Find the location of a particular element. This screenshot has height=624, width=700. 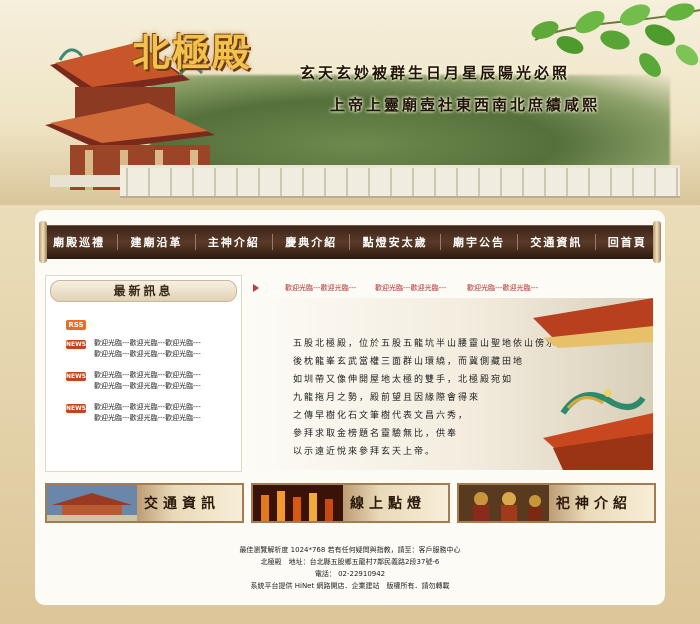

main-nav: 廟殿巡禮 建廟沿革 主神介紹 慶典介紹 點燈安太歲 廟宇公告 交通資訊 回首頁 is located at coordinates (350, 242).